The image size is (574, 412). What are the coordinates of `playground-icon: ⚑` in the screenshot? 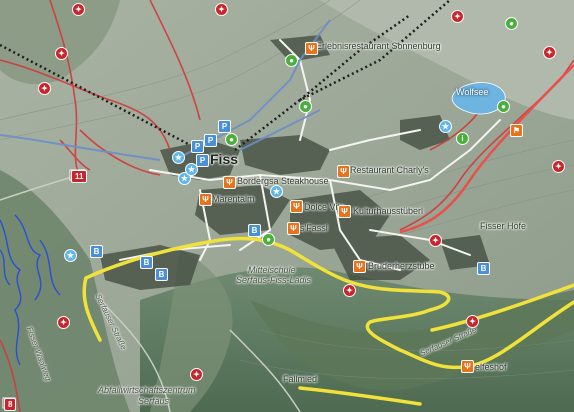 It's located at (516, 130).